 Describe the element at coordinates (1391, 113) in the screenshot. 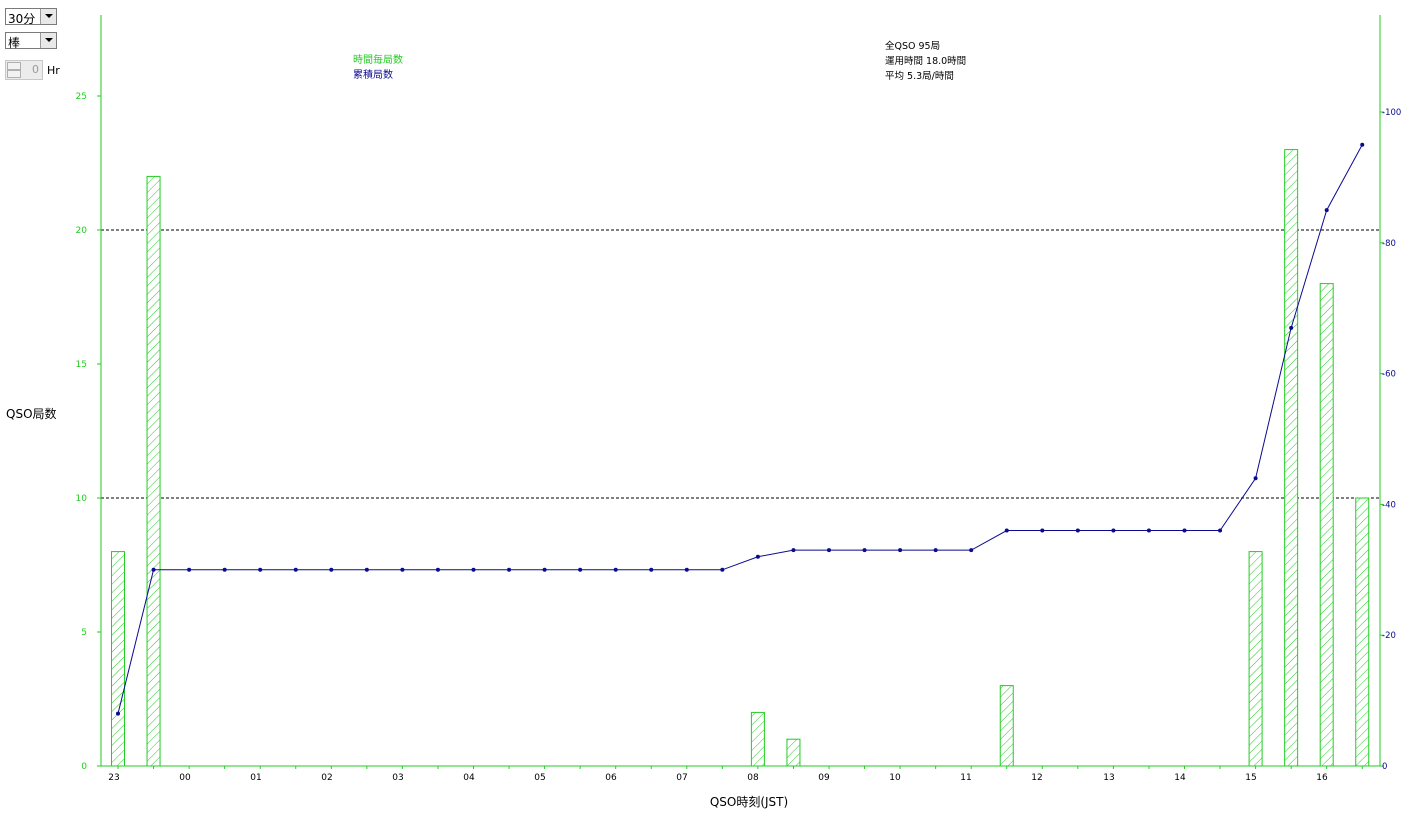

I see `right-tick-label: -100` at that location.